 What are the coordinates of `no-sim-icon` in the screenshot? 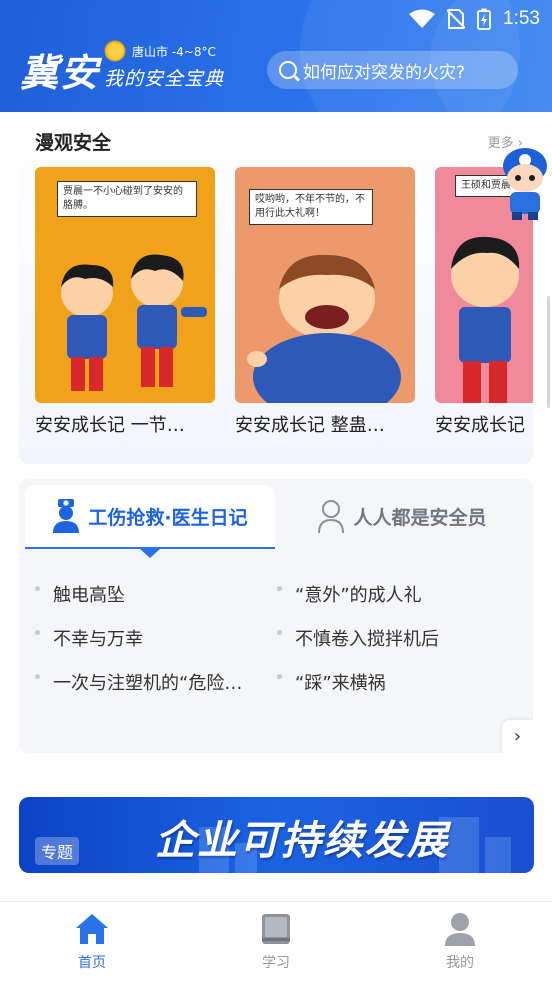 It's located at (456, 19).